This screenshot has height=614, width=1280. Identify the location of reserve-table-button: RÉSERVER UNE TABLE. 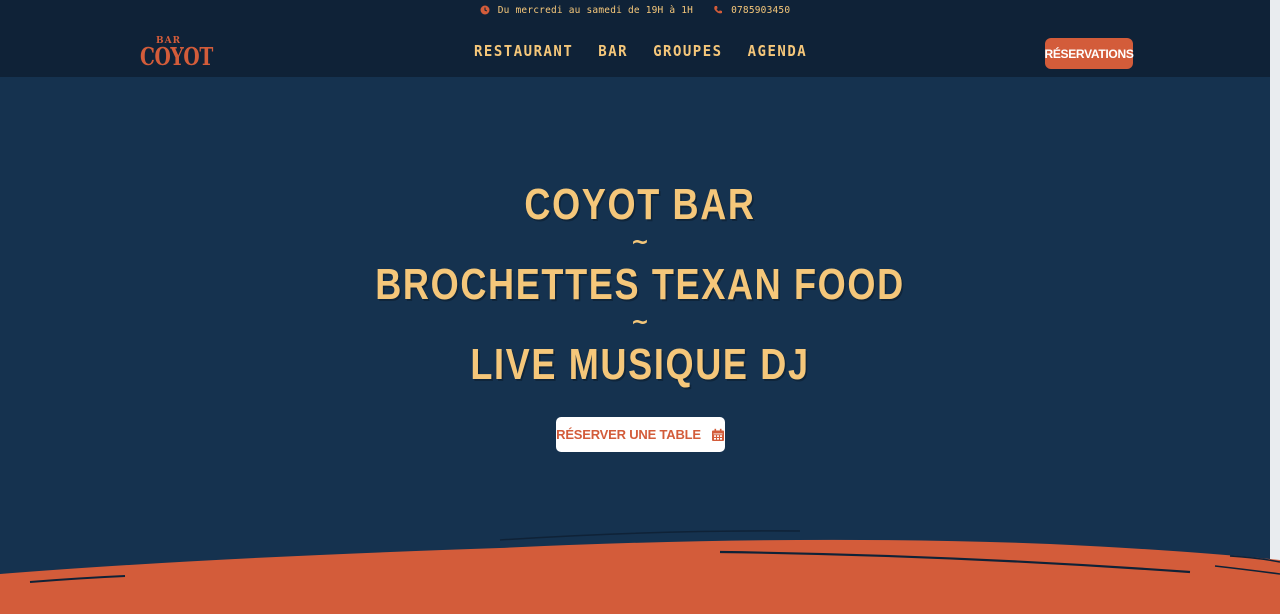
(640, 434).